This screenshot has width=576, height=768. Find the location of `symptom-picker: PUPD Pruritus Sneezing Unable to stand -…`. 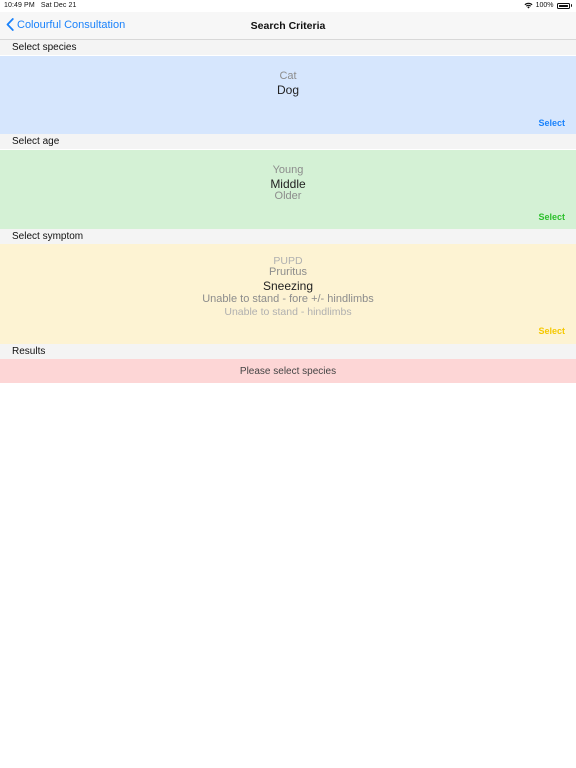

symptom-picker: PUPD Pruritus Sneezing Unable to stand -… is located at coordinates (288, 294).